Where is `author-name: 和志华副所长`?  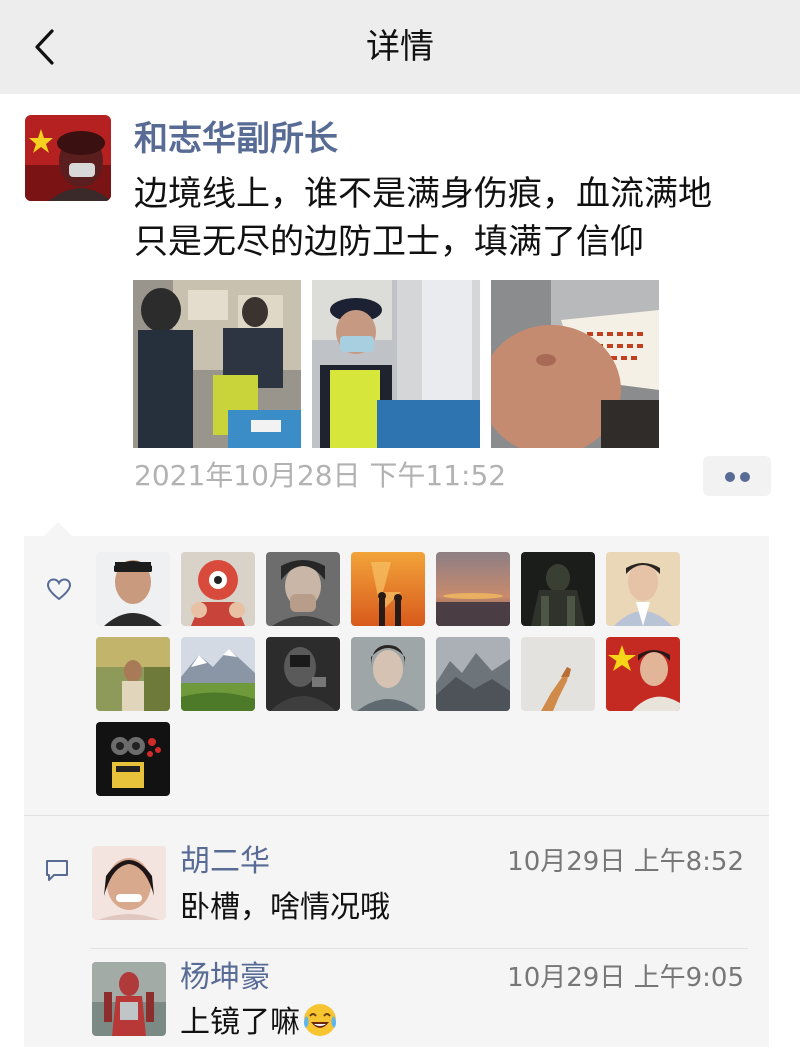 author-name: 和志华副所长 is located at coordinates (236, 139).